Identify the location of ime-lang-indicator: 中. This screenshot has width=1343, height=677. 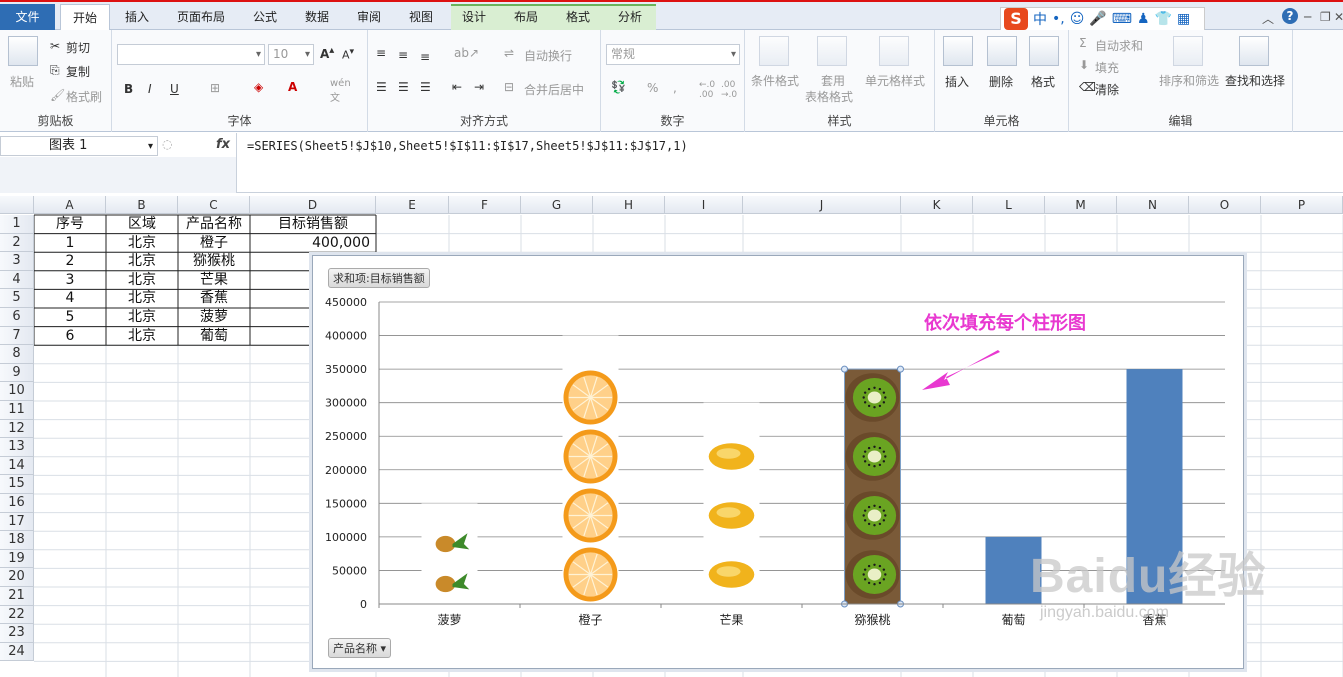
(1040, 19).